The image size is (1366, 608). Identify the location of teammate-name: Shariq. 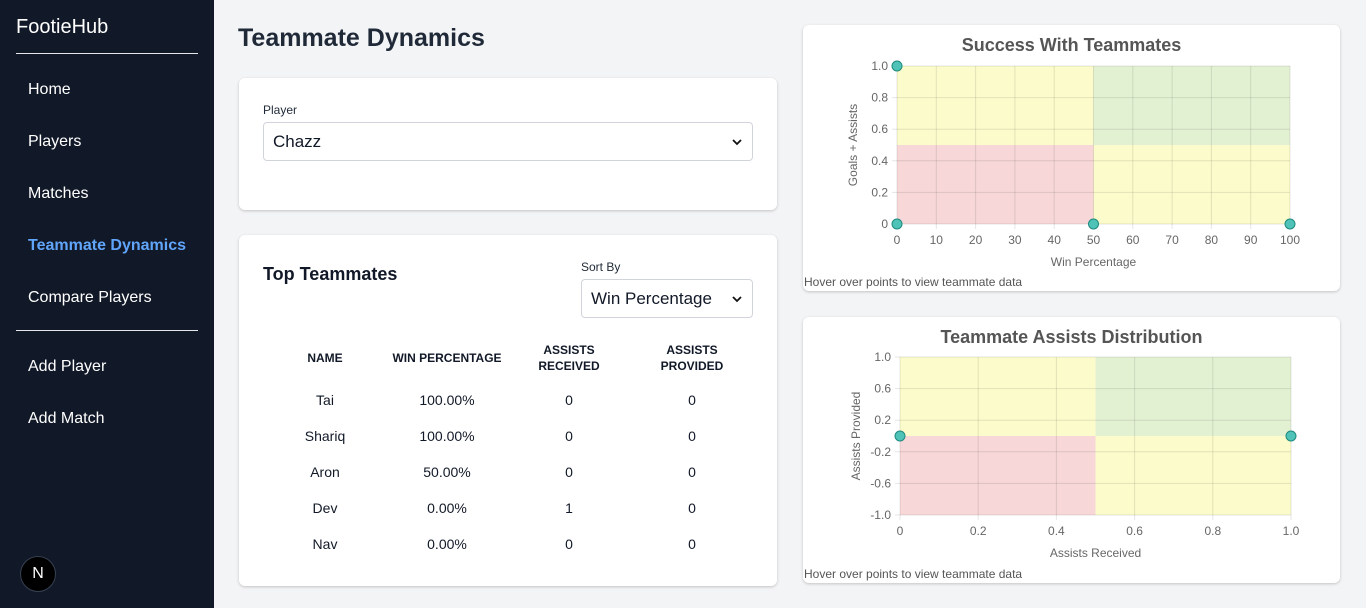
(325, 436).